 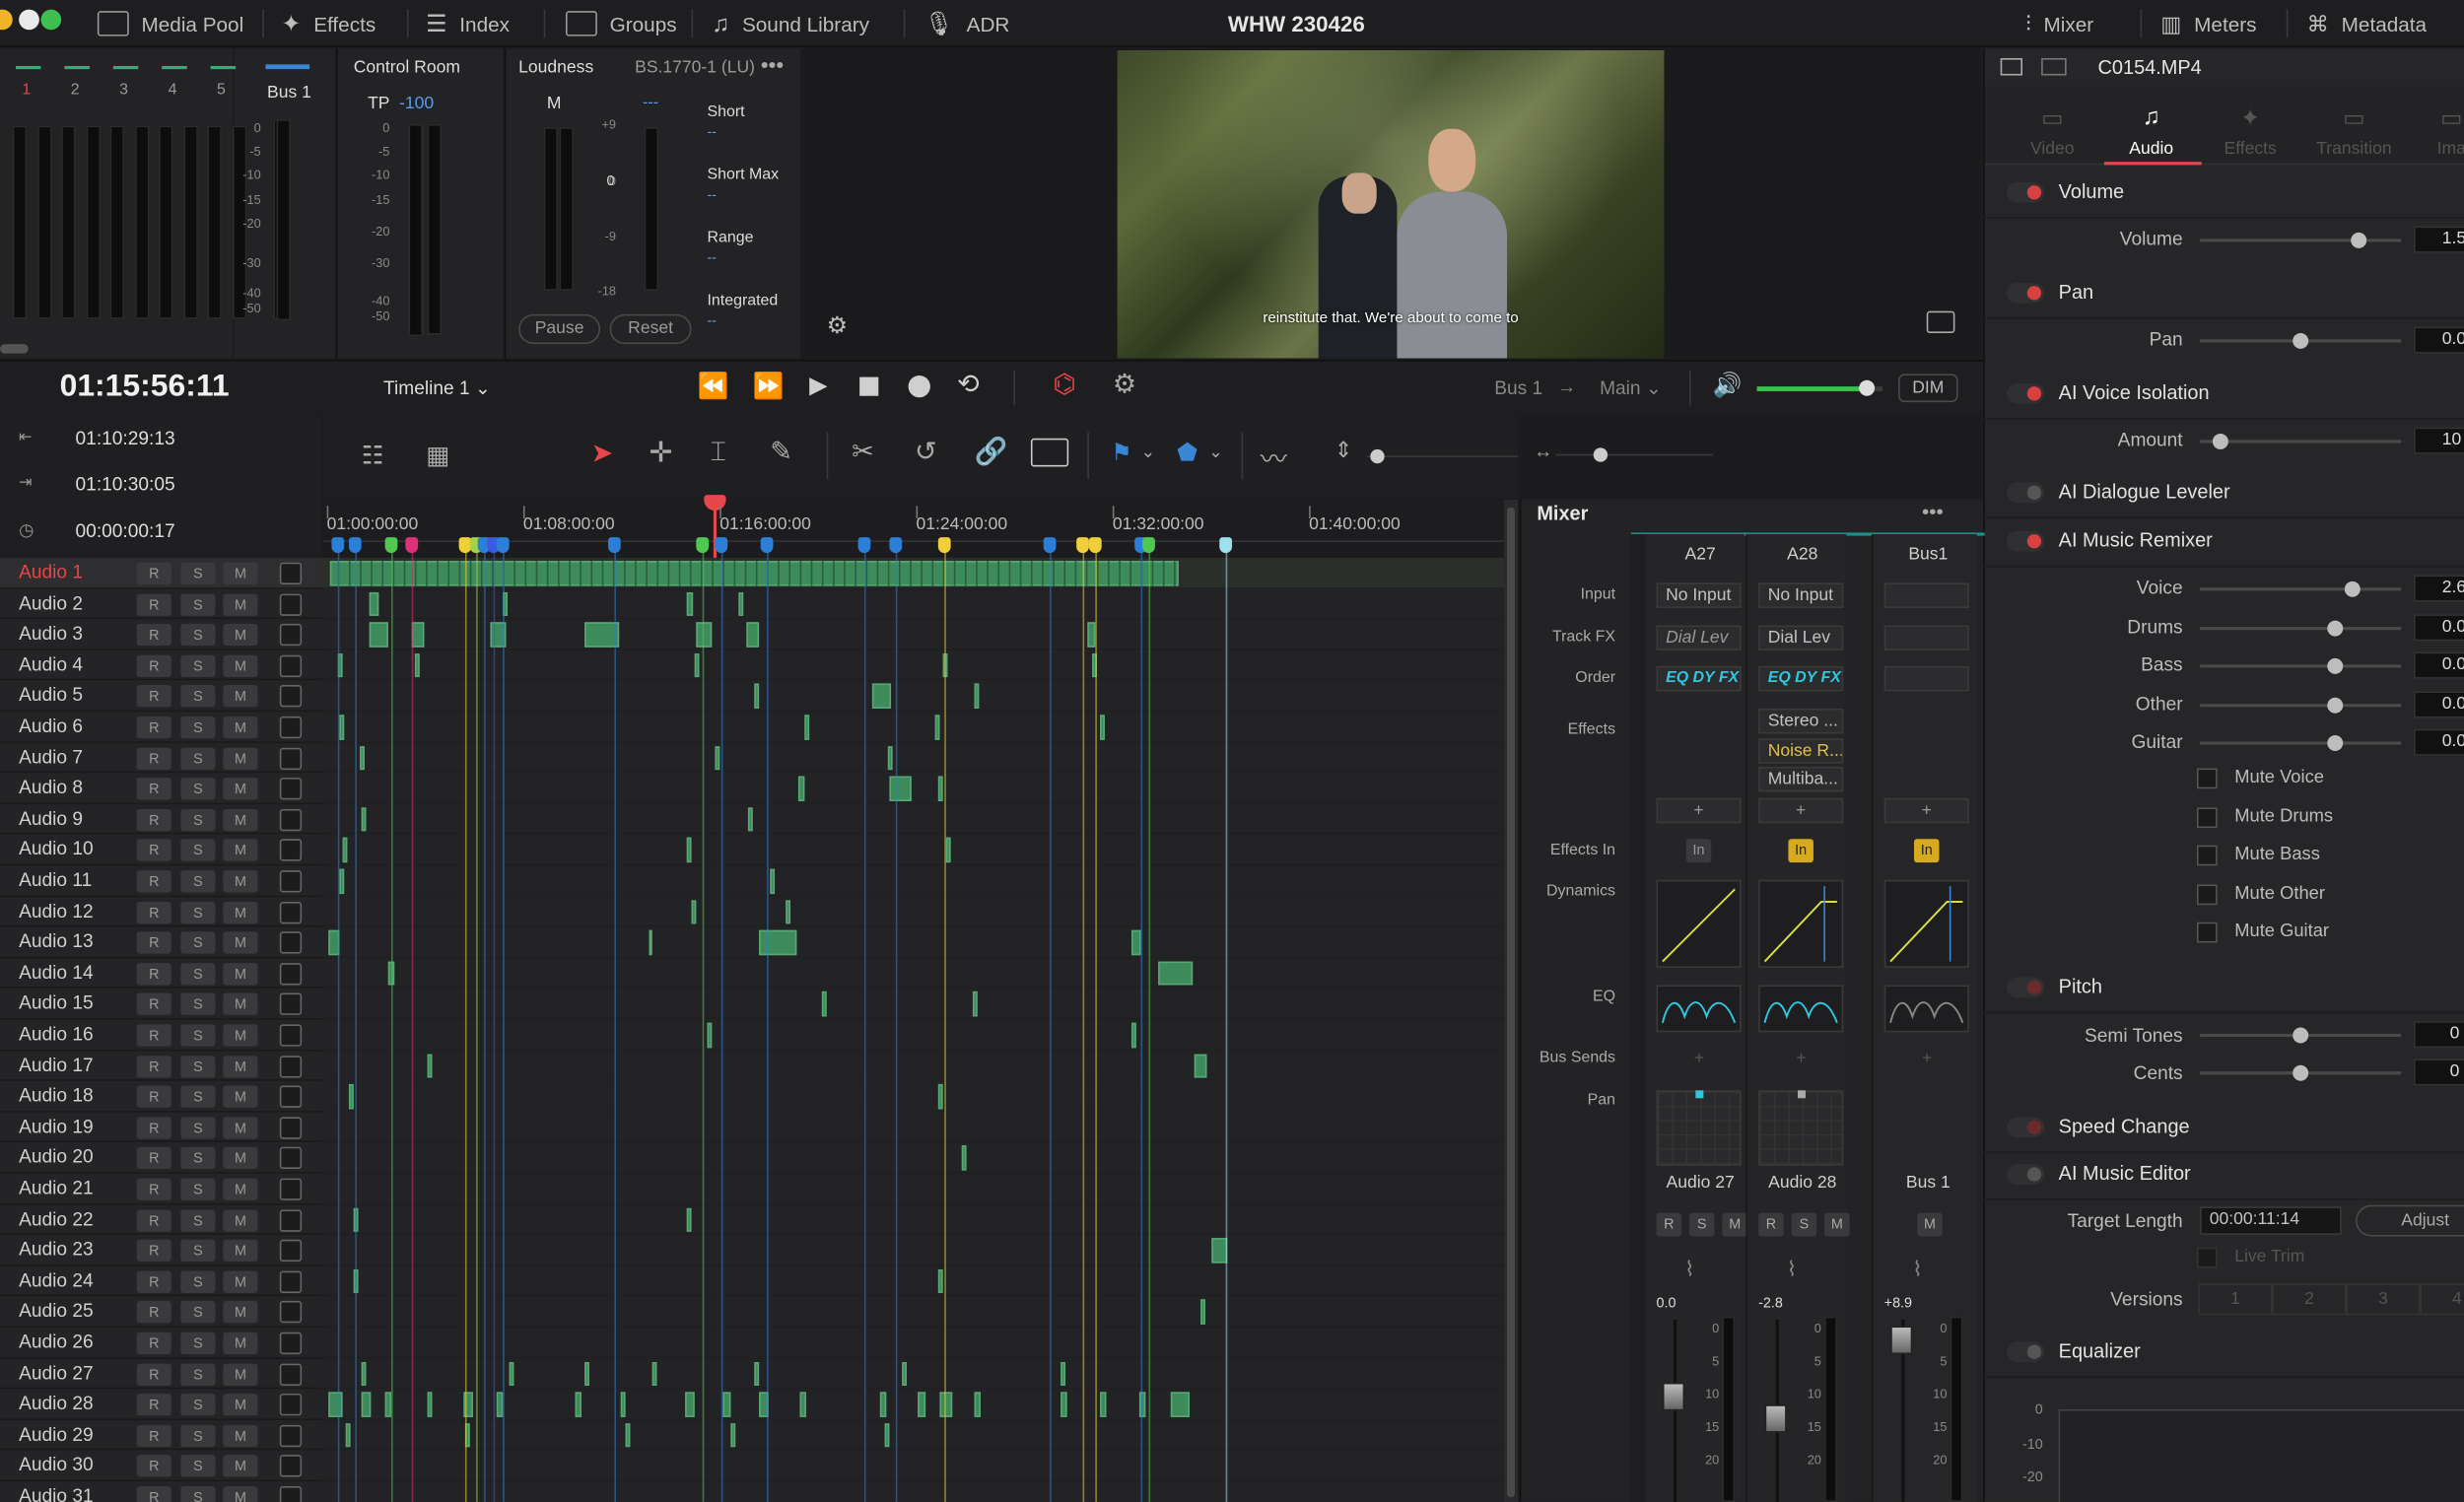 I want to click on track-header: Audio 6 RSM, so click(x=161, y=727).